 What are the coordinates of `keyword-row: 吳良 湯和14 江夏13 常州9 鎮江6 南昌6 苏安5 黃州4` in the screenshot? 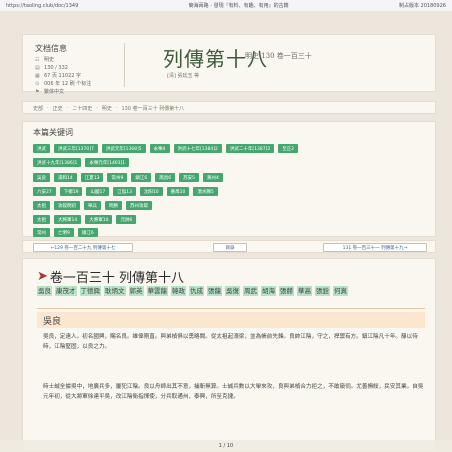 It's located at (128, 177).